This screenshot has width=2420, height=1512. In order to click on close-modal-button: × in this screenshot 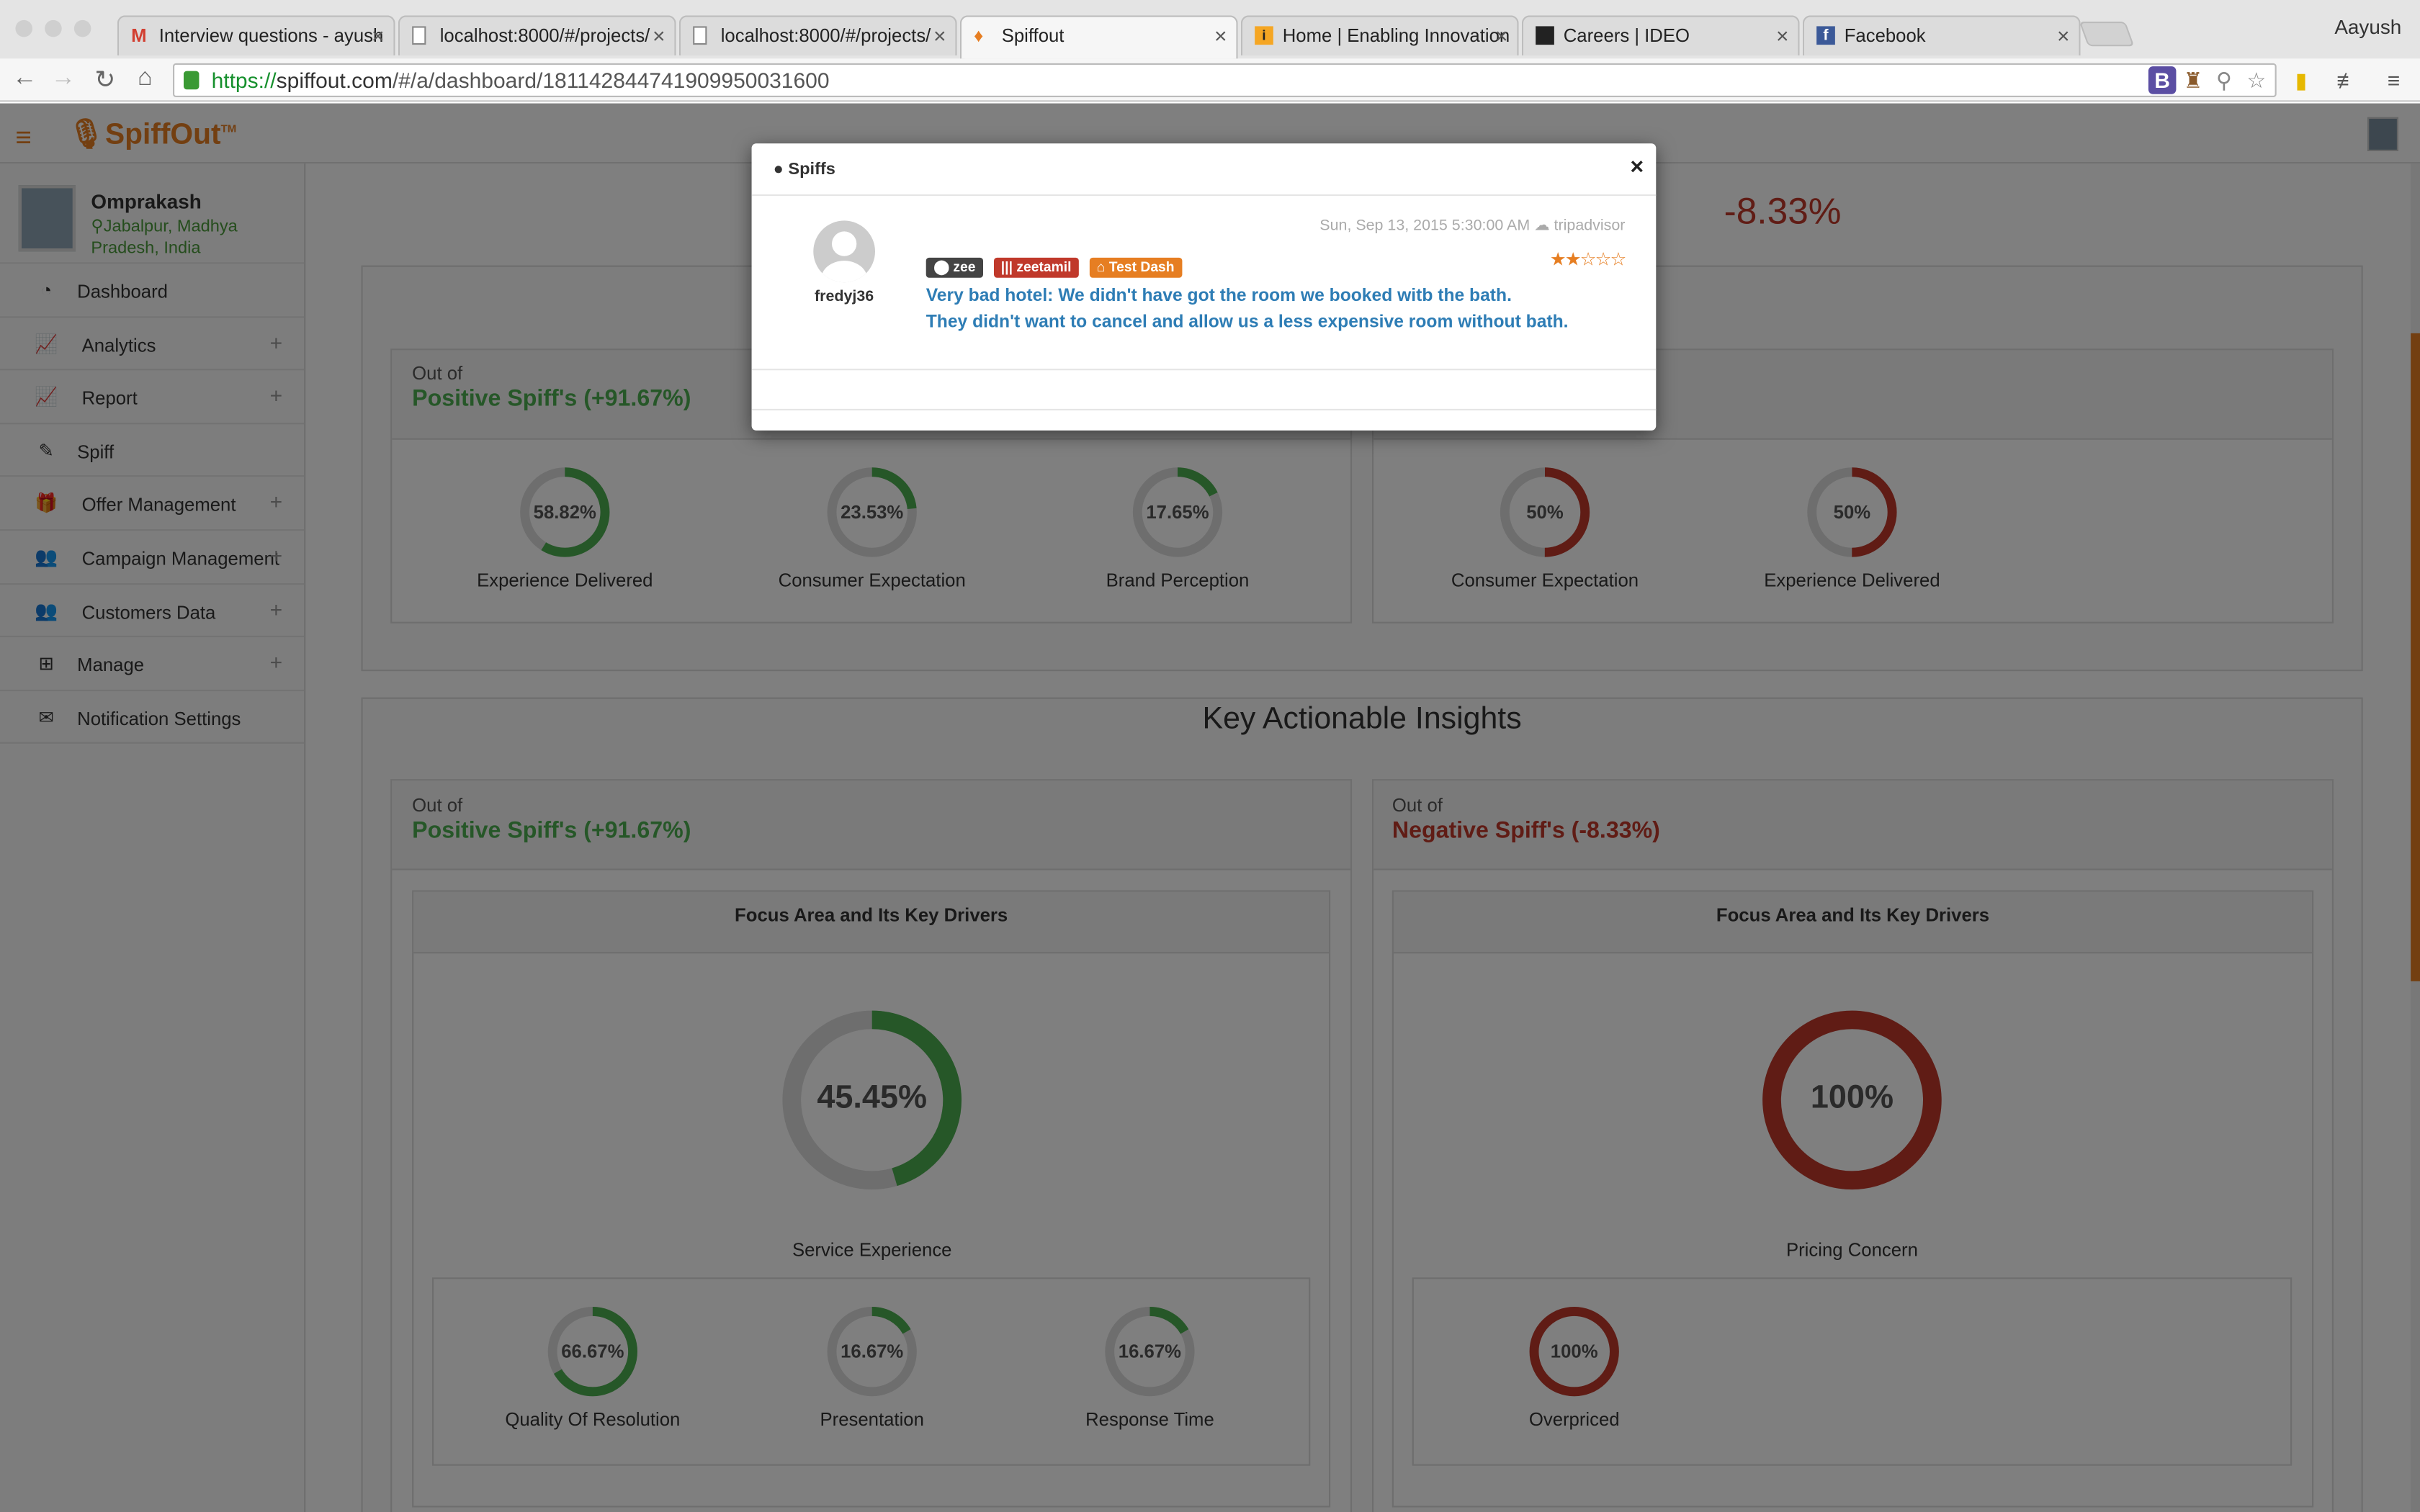, I will do `click(1637, 167)`.